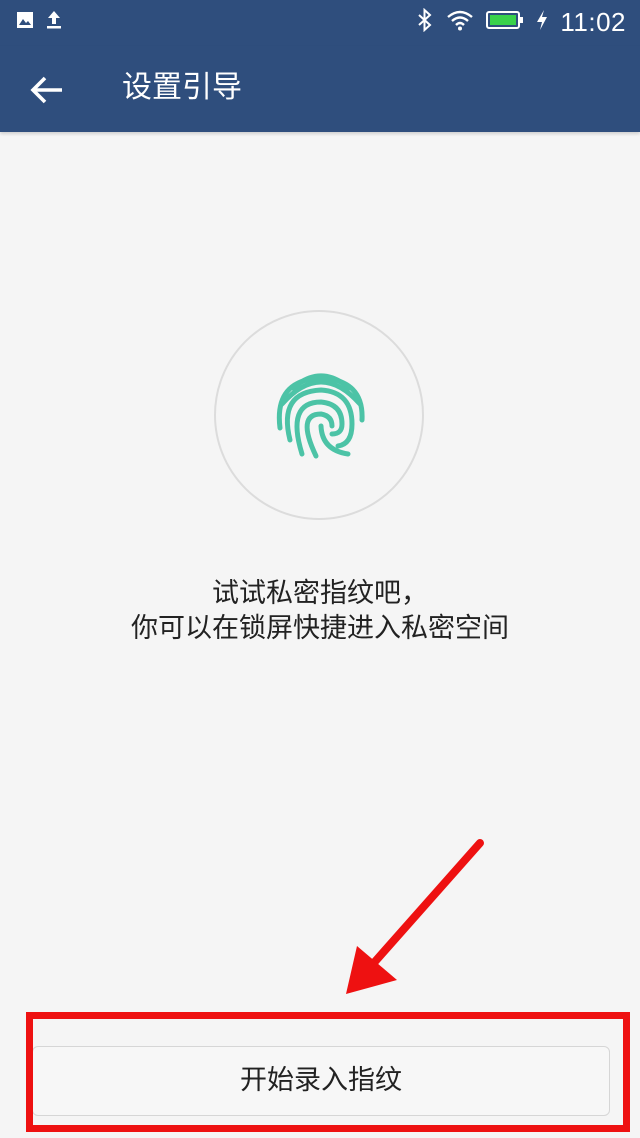 The height and width of the screenshot is (1138, 640). I want to click on fingerprint-icon, so click(320, 416).